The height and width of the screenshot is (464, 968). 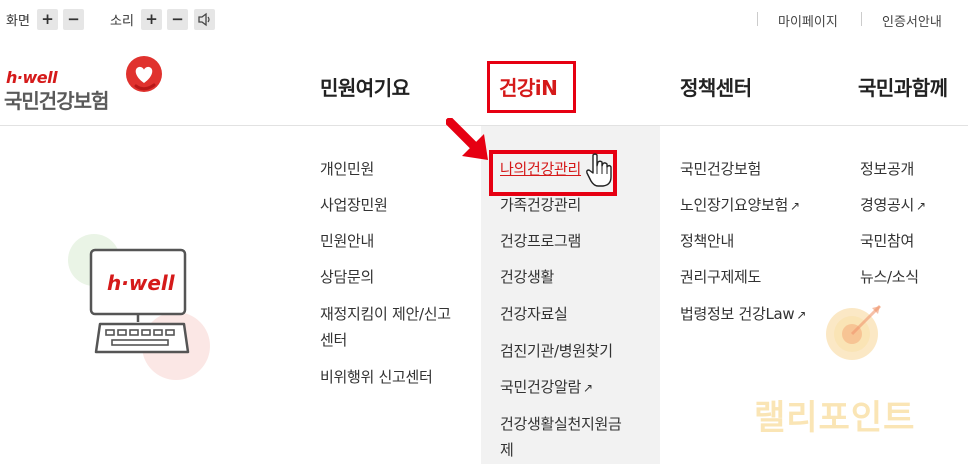 I want to click on menu-item: 정보공개, so click(x=887, y=169).